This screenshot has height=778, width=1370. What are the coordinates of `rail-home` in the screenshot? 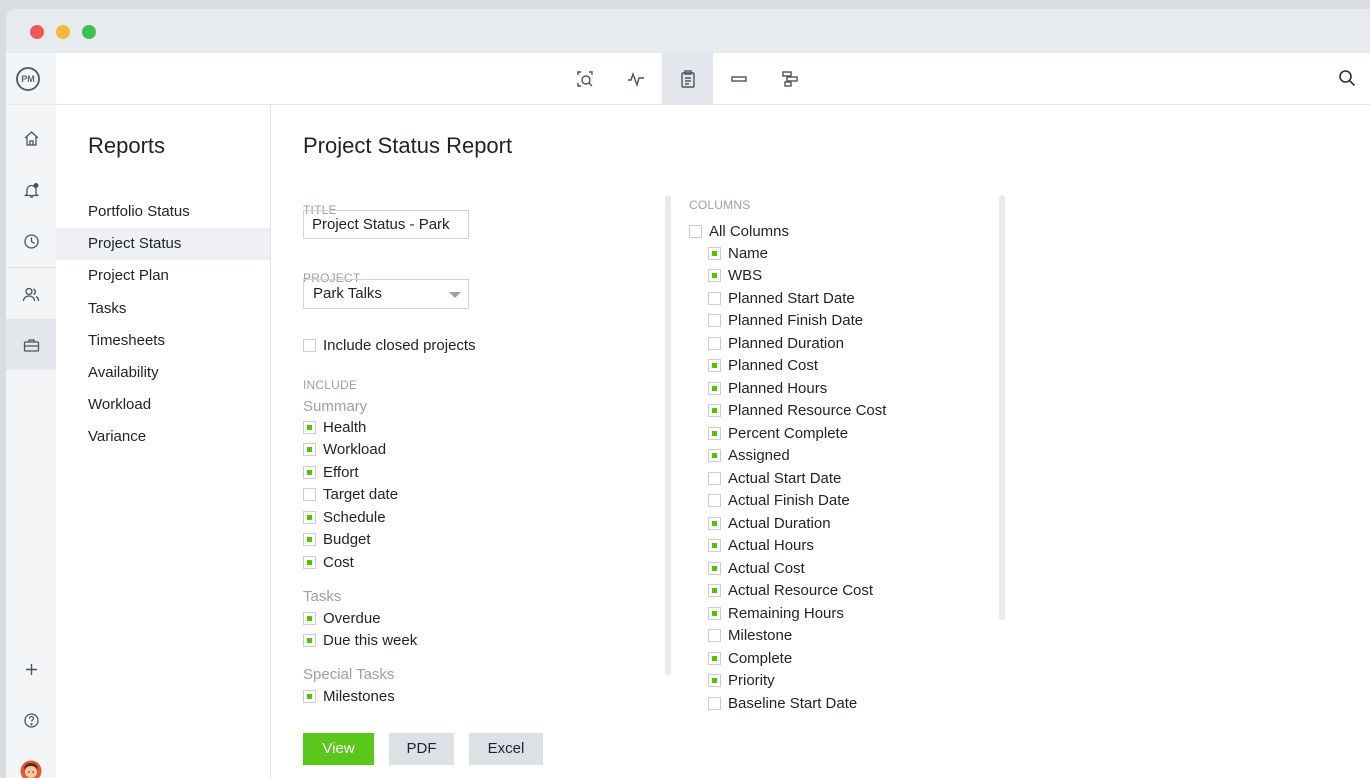 It's located at (31, 138).